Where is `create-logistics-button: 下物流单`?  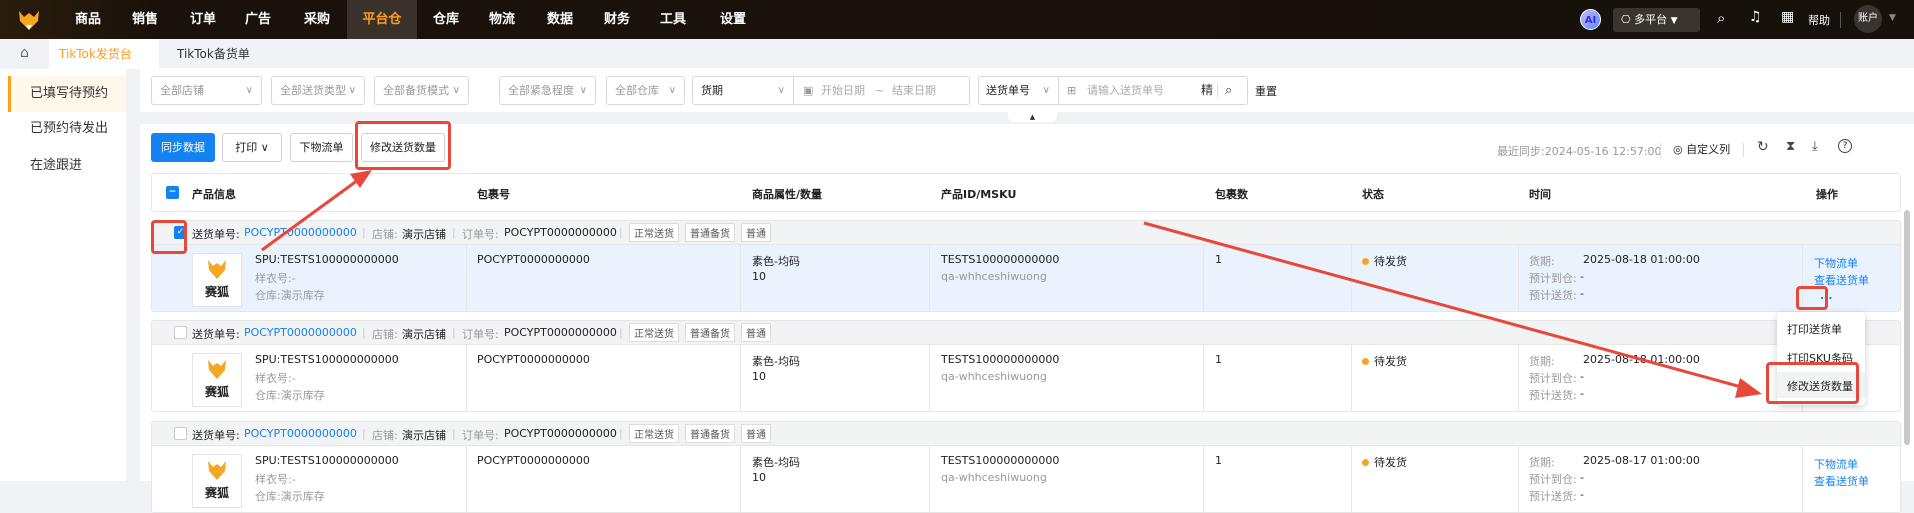
create-logistics-button: 下物流单 is located at coordinates (321, 147).